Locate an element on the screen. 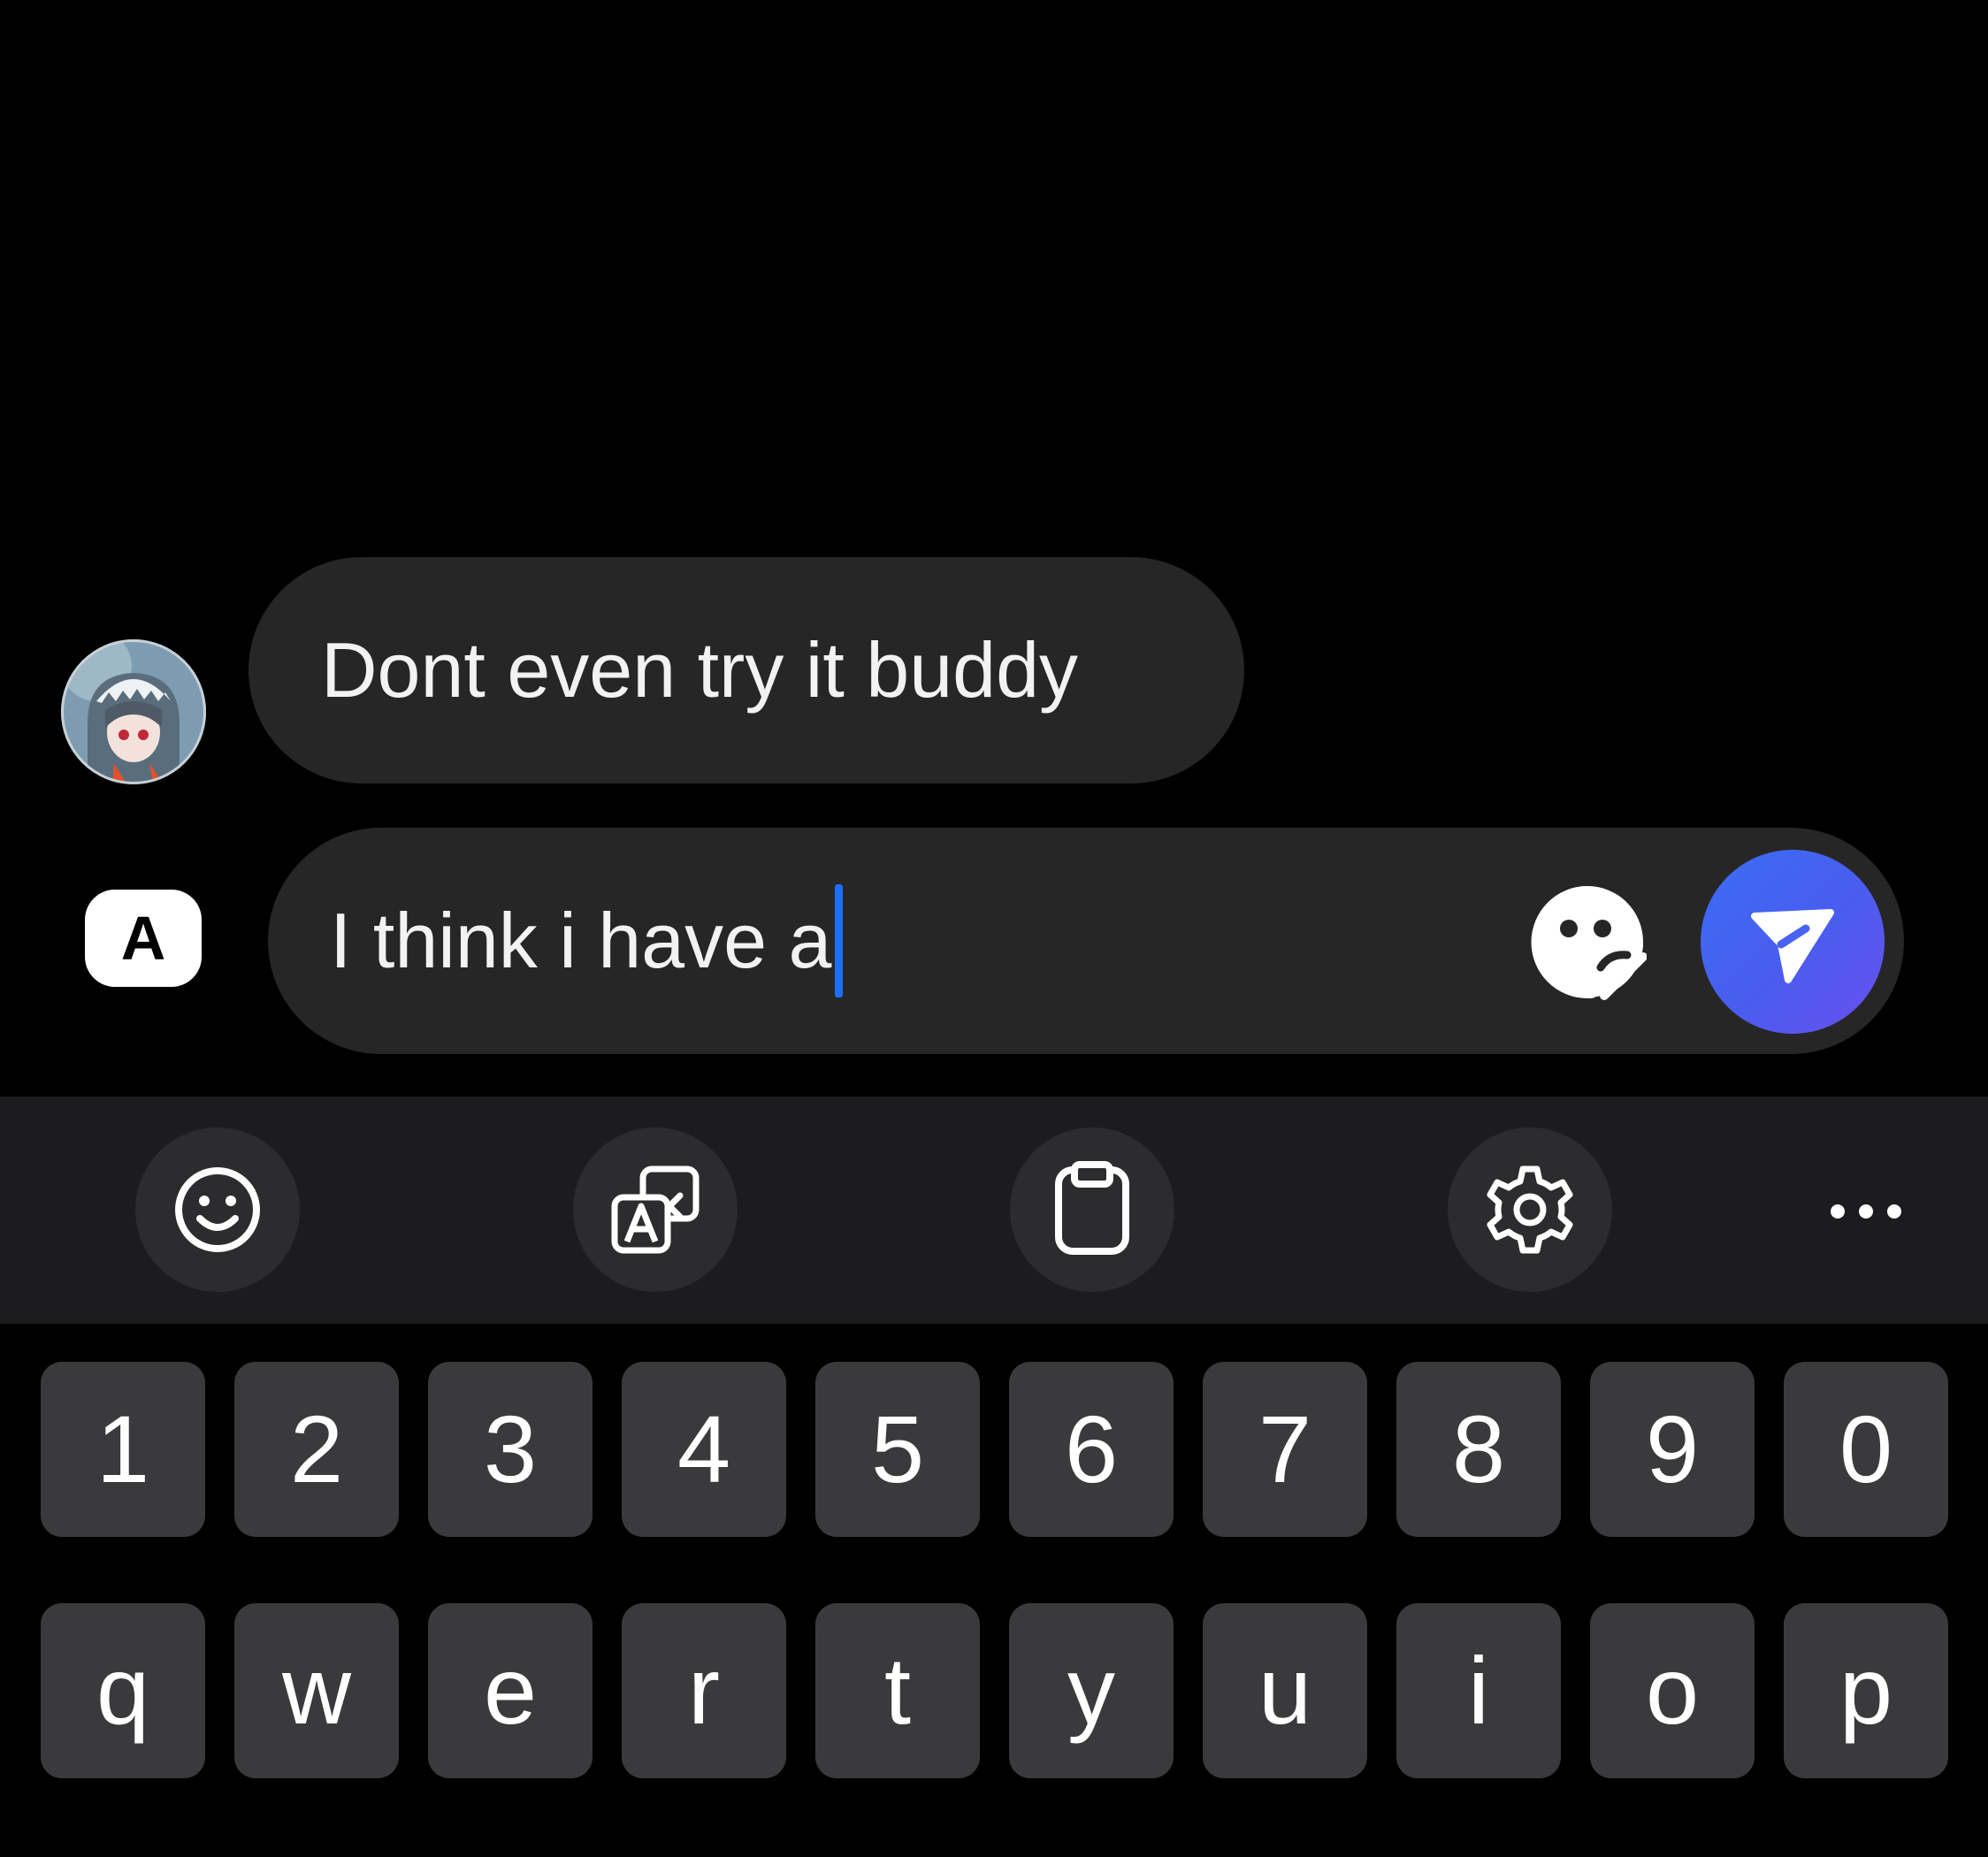  avatar is located at coordinates (133, 711).